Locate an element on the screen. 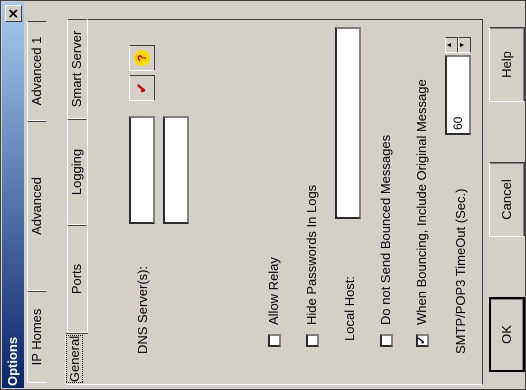 The image size is (526, 390). hide-passwords-checkbox is located at coordinates (312, 340).